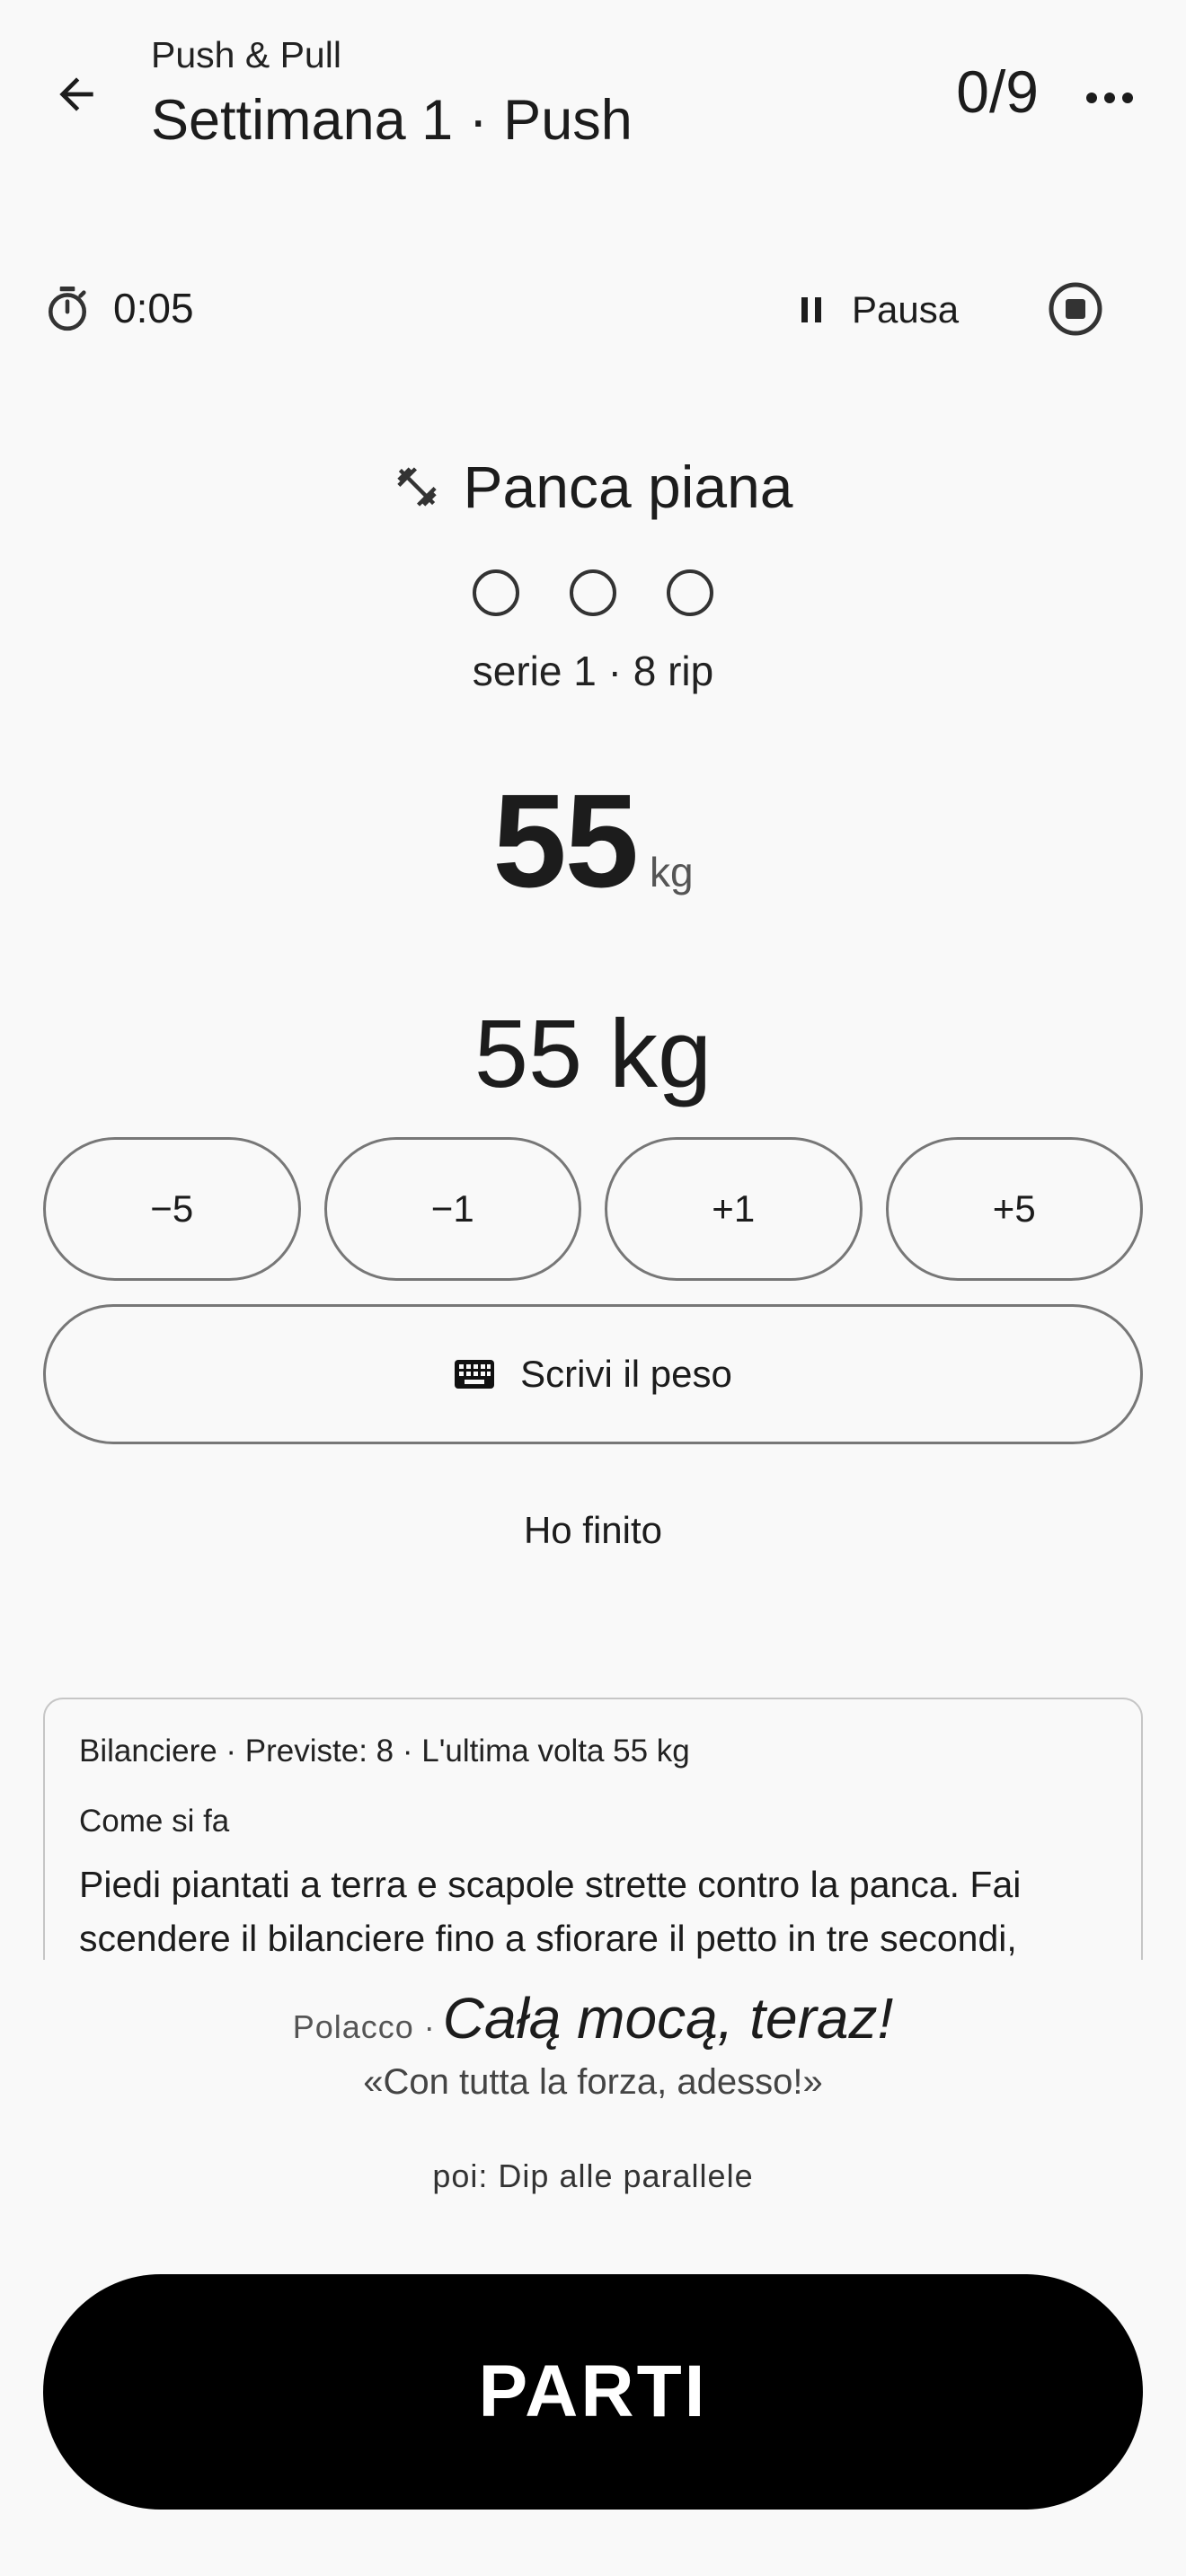 This screenshot has width=1186, height=2576. I want to click on plus-1-button: +1, so click(734, 1209).